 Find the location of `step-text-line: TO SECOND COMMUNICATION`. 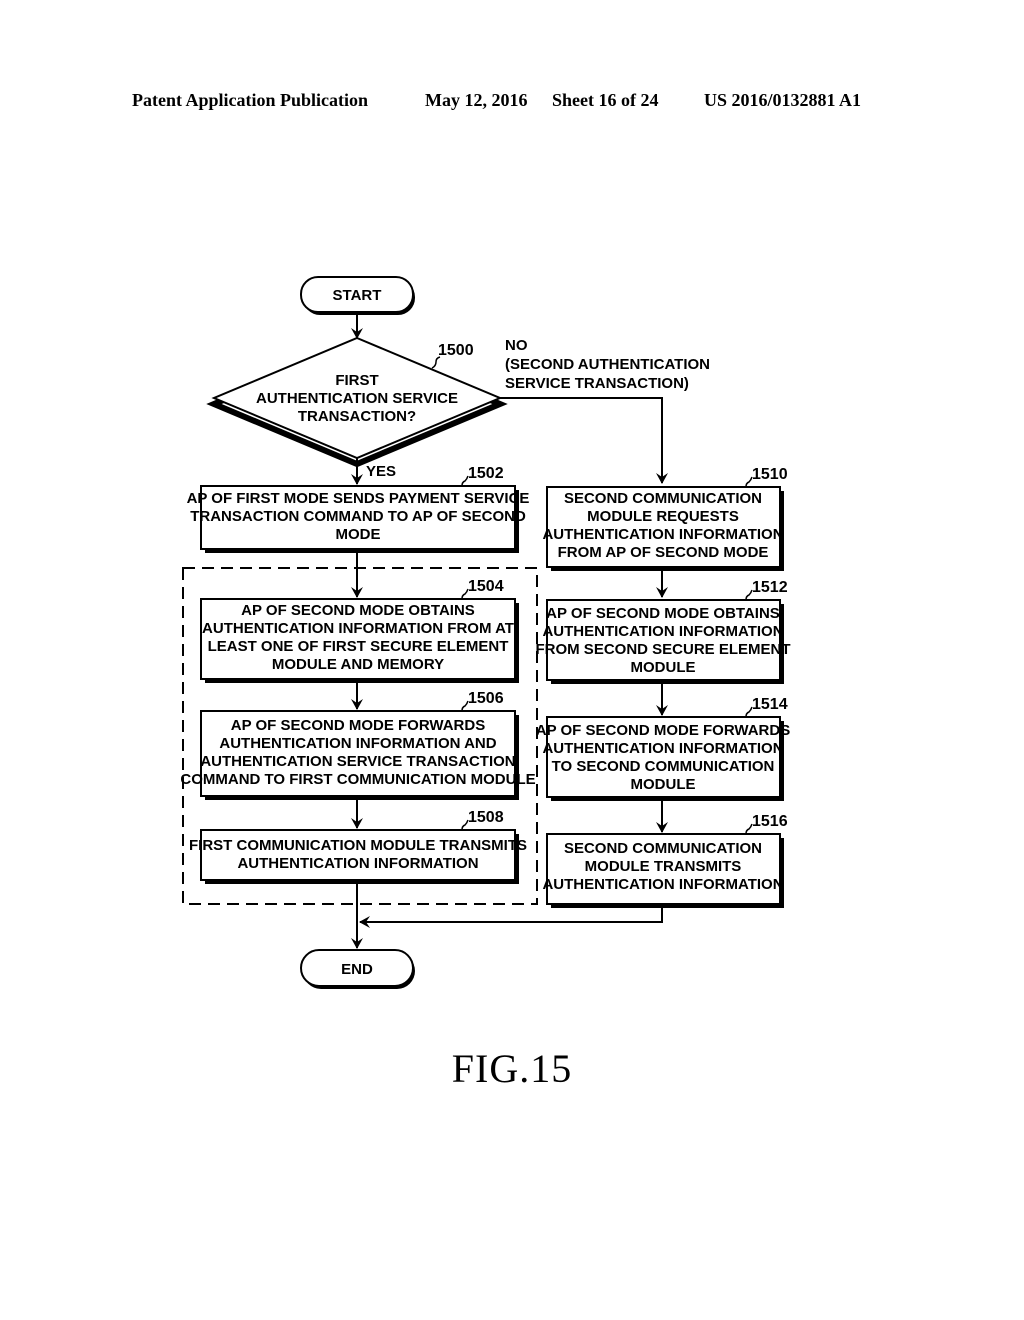

step-text-line: TO SECOND COMMUNICATION is located at coordinates (663, 766).